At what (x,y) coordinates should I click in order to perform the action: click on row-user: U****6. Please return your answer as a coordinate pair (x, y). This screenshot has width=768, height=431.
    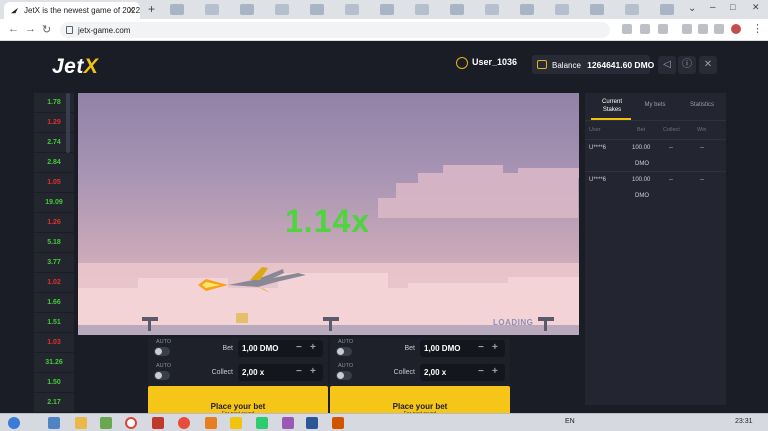
    Looking at the image, I should click on (598, 180).